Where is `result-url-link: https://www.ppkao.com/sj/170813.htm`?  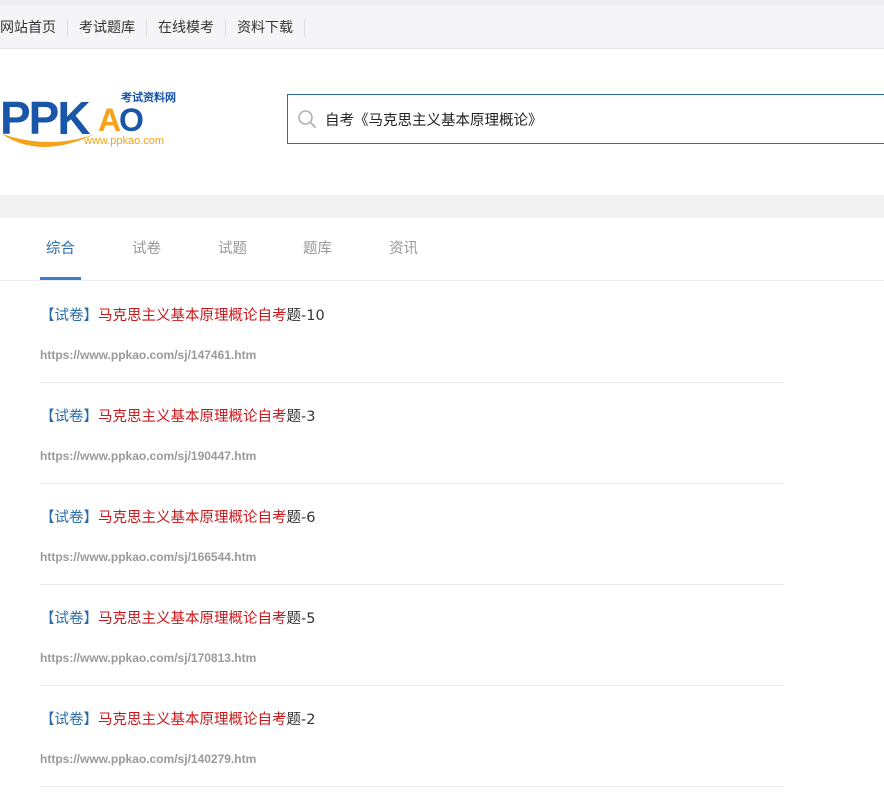
result-url-link: https://www.ppkao.com/sj/170813.htm is located at coordinates (148, 658).